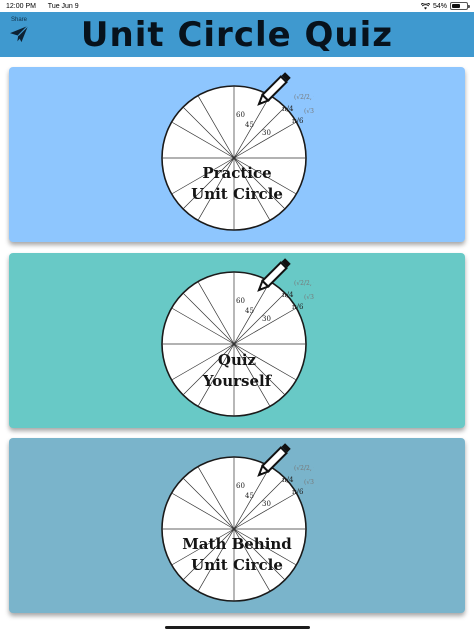 This screenshot has height=632, width=474. Describe the element at coordinates (21, 6) in the screenshot. I see `status-time: 12:00 PM` at that location.